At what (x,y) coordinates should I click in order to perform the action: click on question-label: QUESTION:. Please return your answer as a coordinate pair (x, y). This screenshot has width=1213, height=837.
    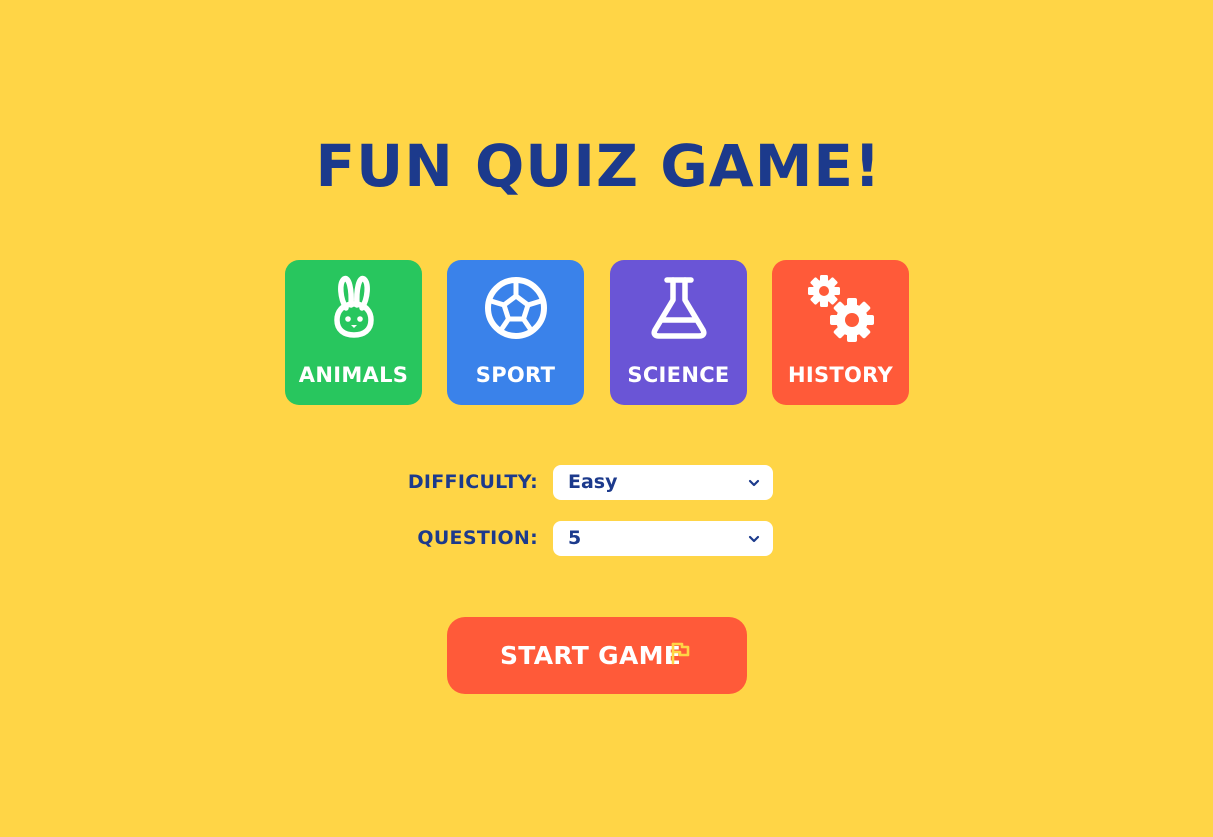
    Looking at the image, I should click on (477, 538).